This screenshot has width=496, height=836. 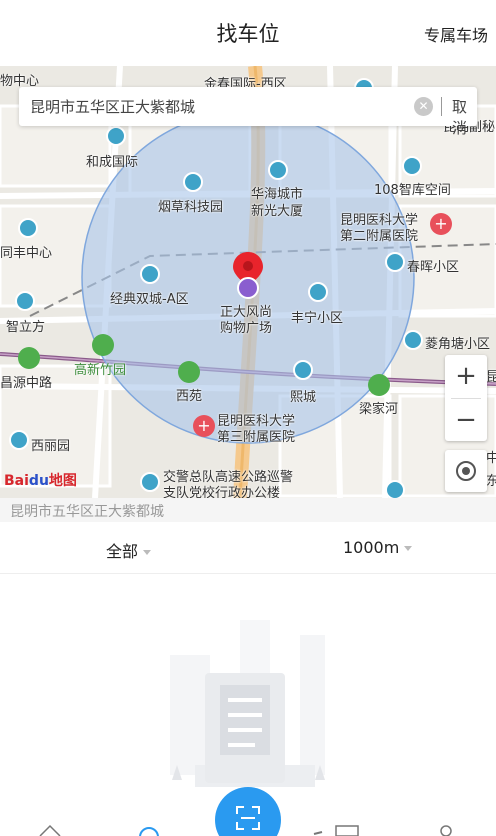 I want to click on cancel-button: 取消, so click(x=464, y=117).